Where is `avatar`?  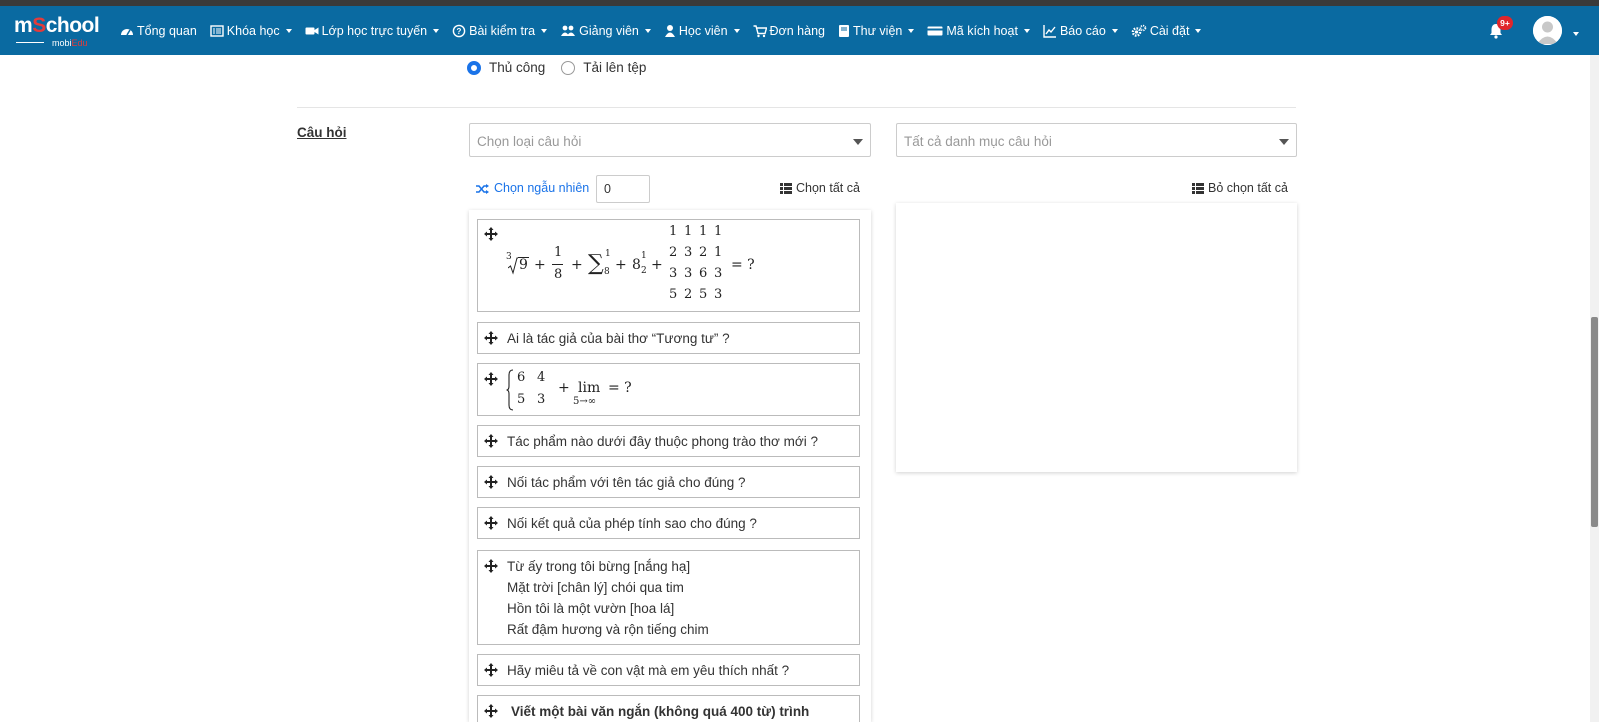
avatar is located at coordinates (1547, 30).